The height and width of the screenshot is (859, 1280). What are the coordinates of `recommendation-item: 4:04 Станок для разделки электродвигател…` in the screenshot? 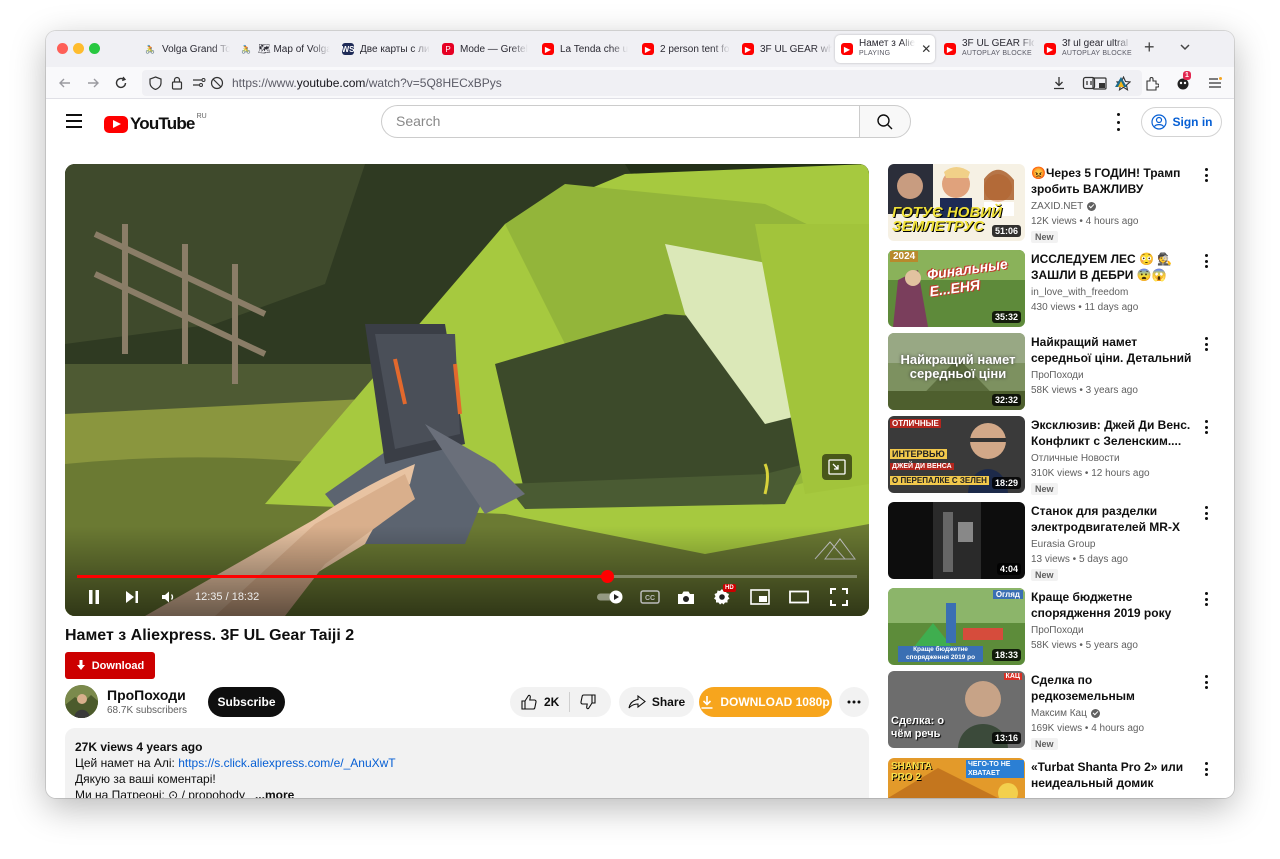 It's located at (1058, 541).